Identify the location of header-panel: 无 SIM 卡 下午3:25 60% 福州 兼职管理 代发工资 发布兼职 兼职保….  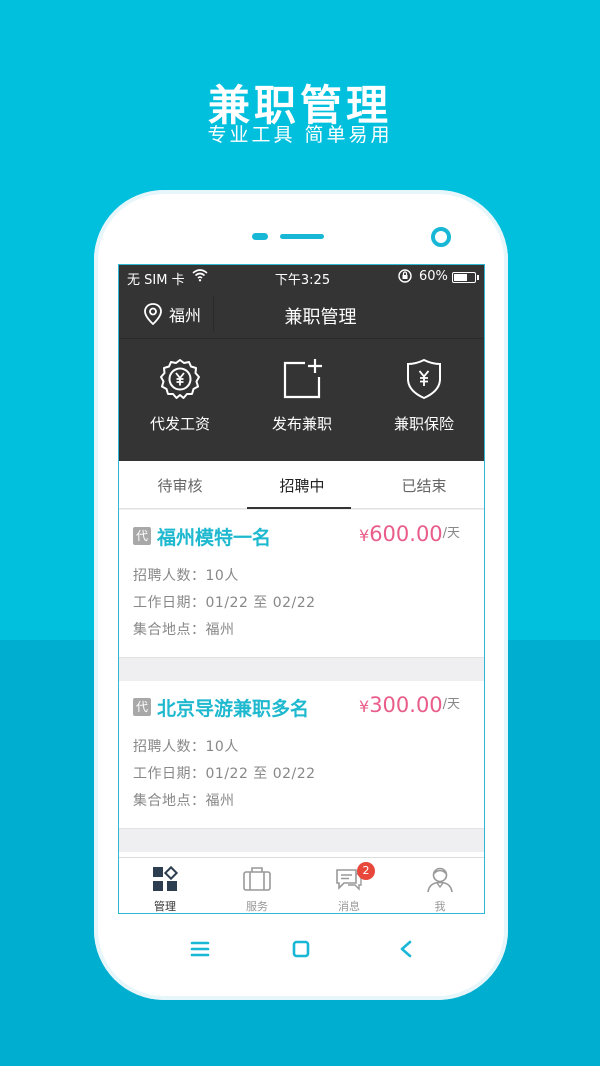
(301, 363).